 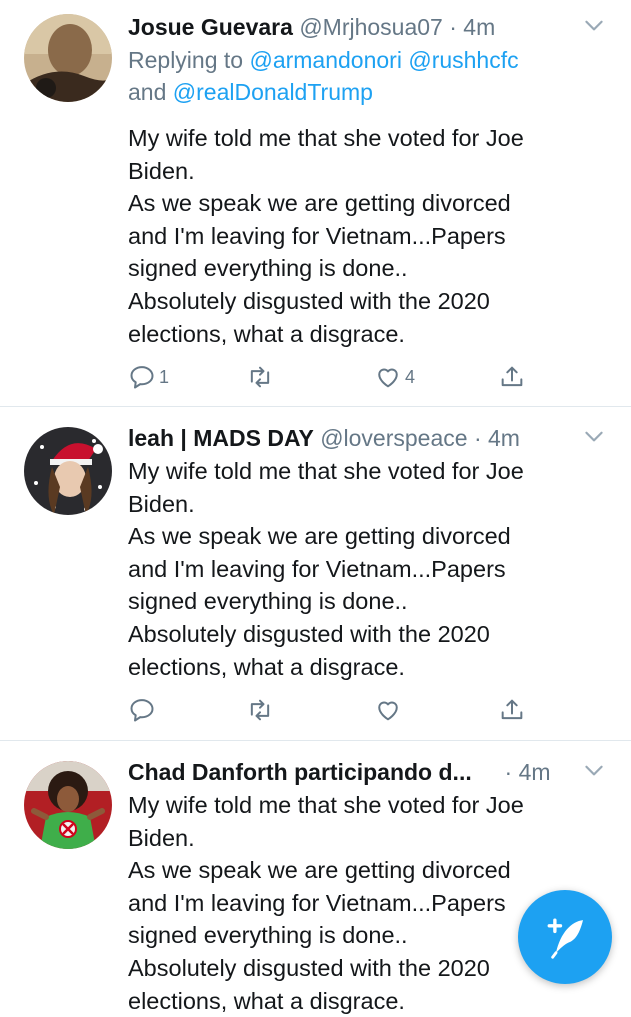 What do you see at coordinates (463, 60) in the screenshot?
I see `mention-link: @rushhcfc` at bounding box center [463, 60].